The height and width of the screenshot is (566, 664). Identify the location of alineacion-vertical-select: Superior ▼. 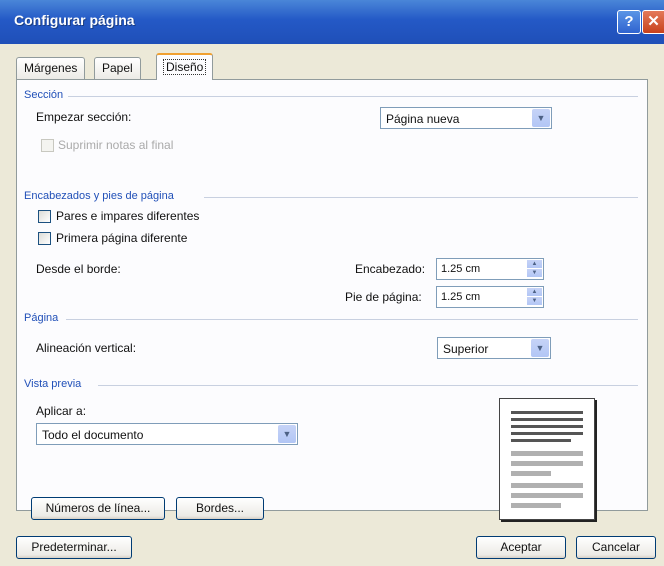
(494, 348).